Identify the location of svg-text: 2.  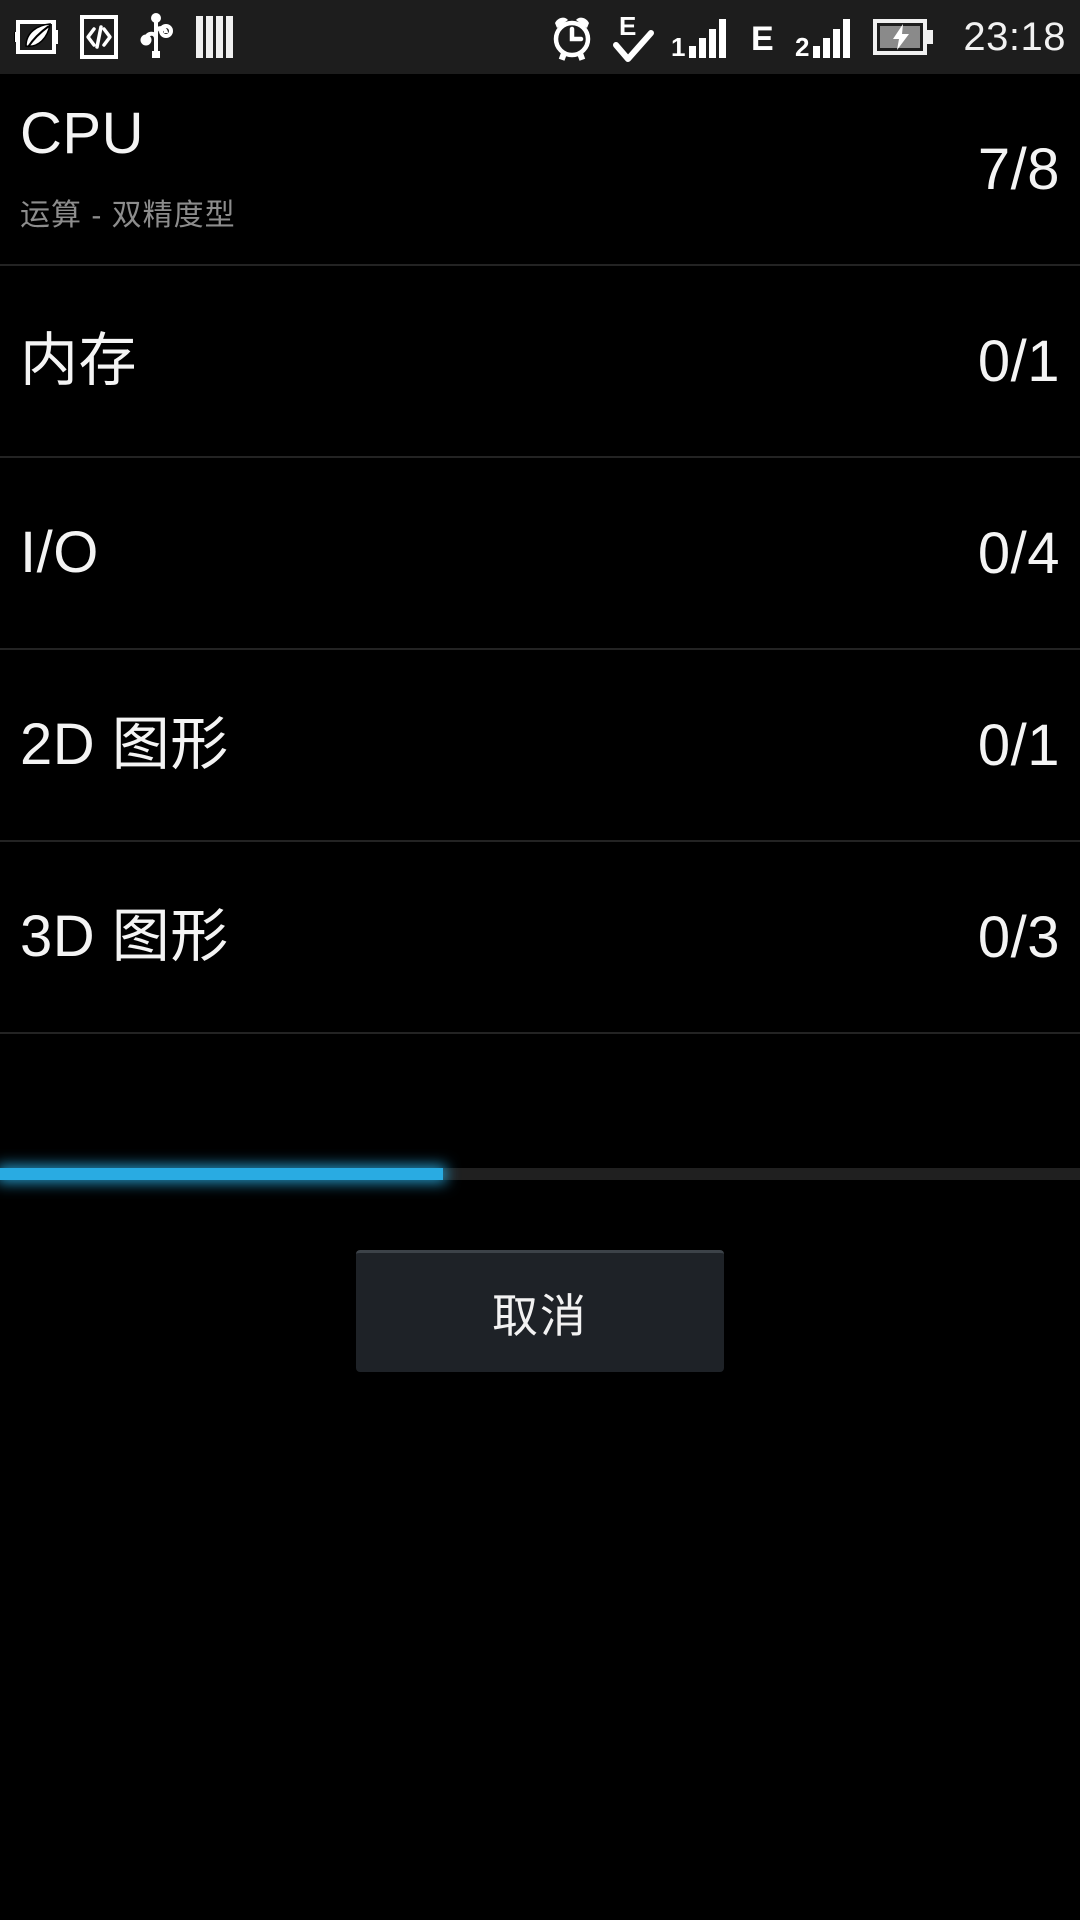
(802, 45).